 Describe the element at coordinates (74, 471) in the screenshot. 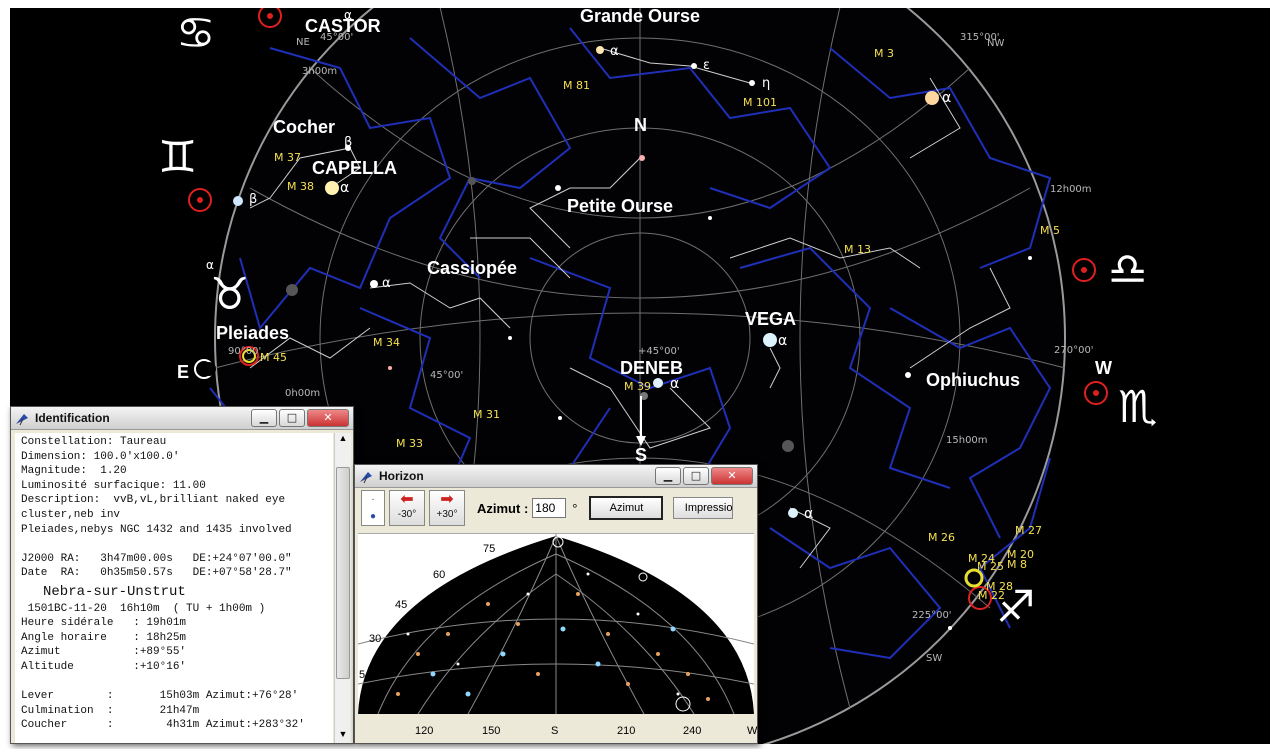

I see `info-line: Magnitude: 1.20` at that location.